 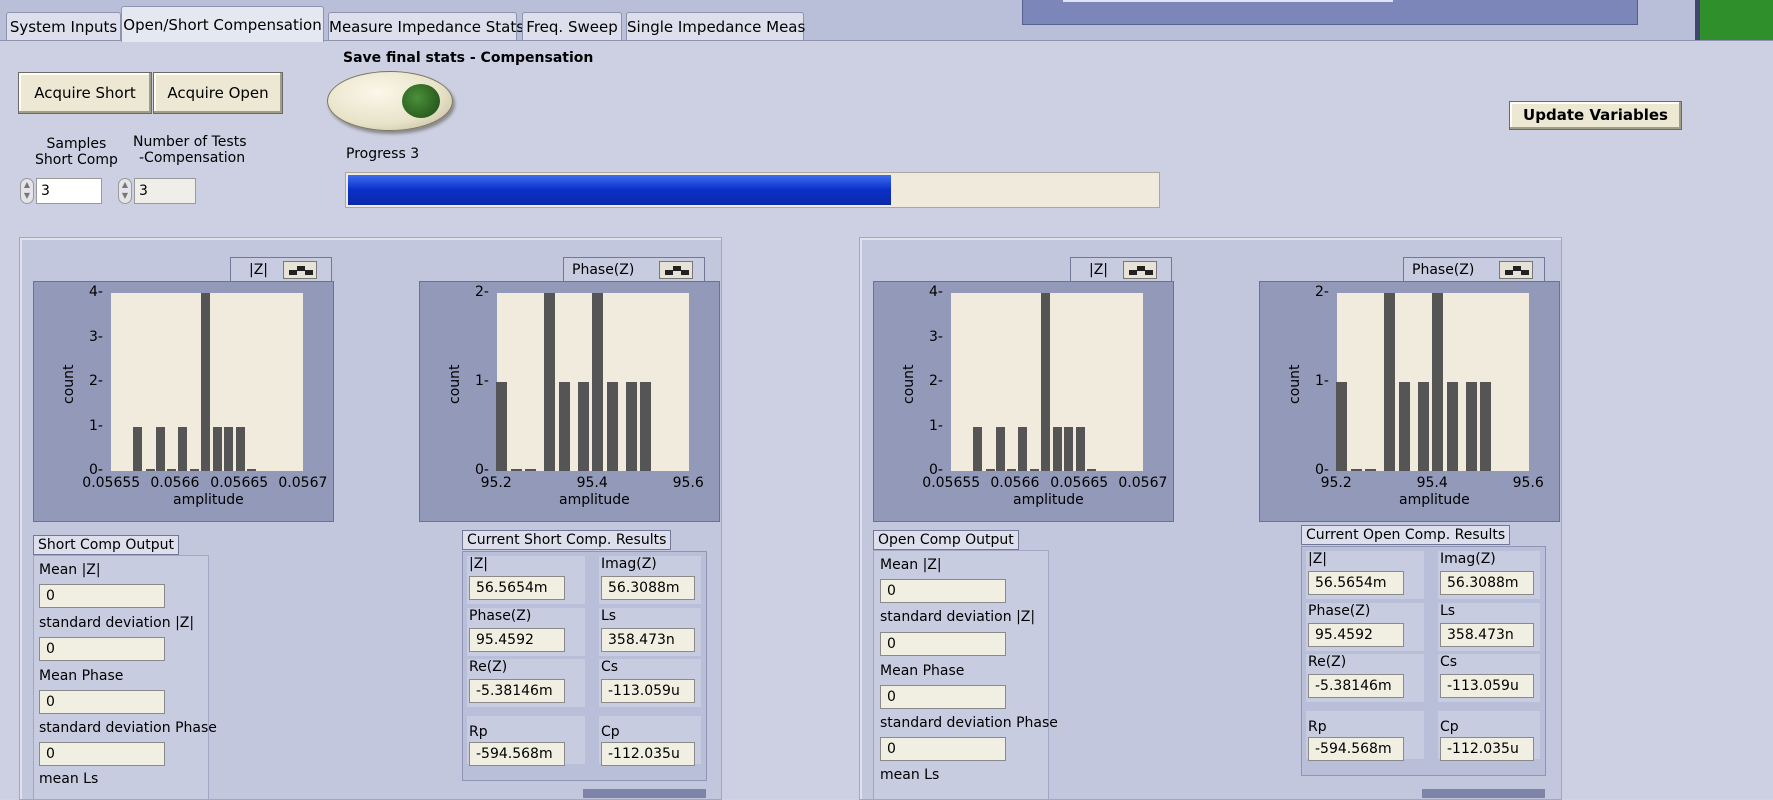 What do you see at coordinates (111, 483) in the screenshot?
I see `x-tick-label: 0.05655` at bounding box center [111, 483].